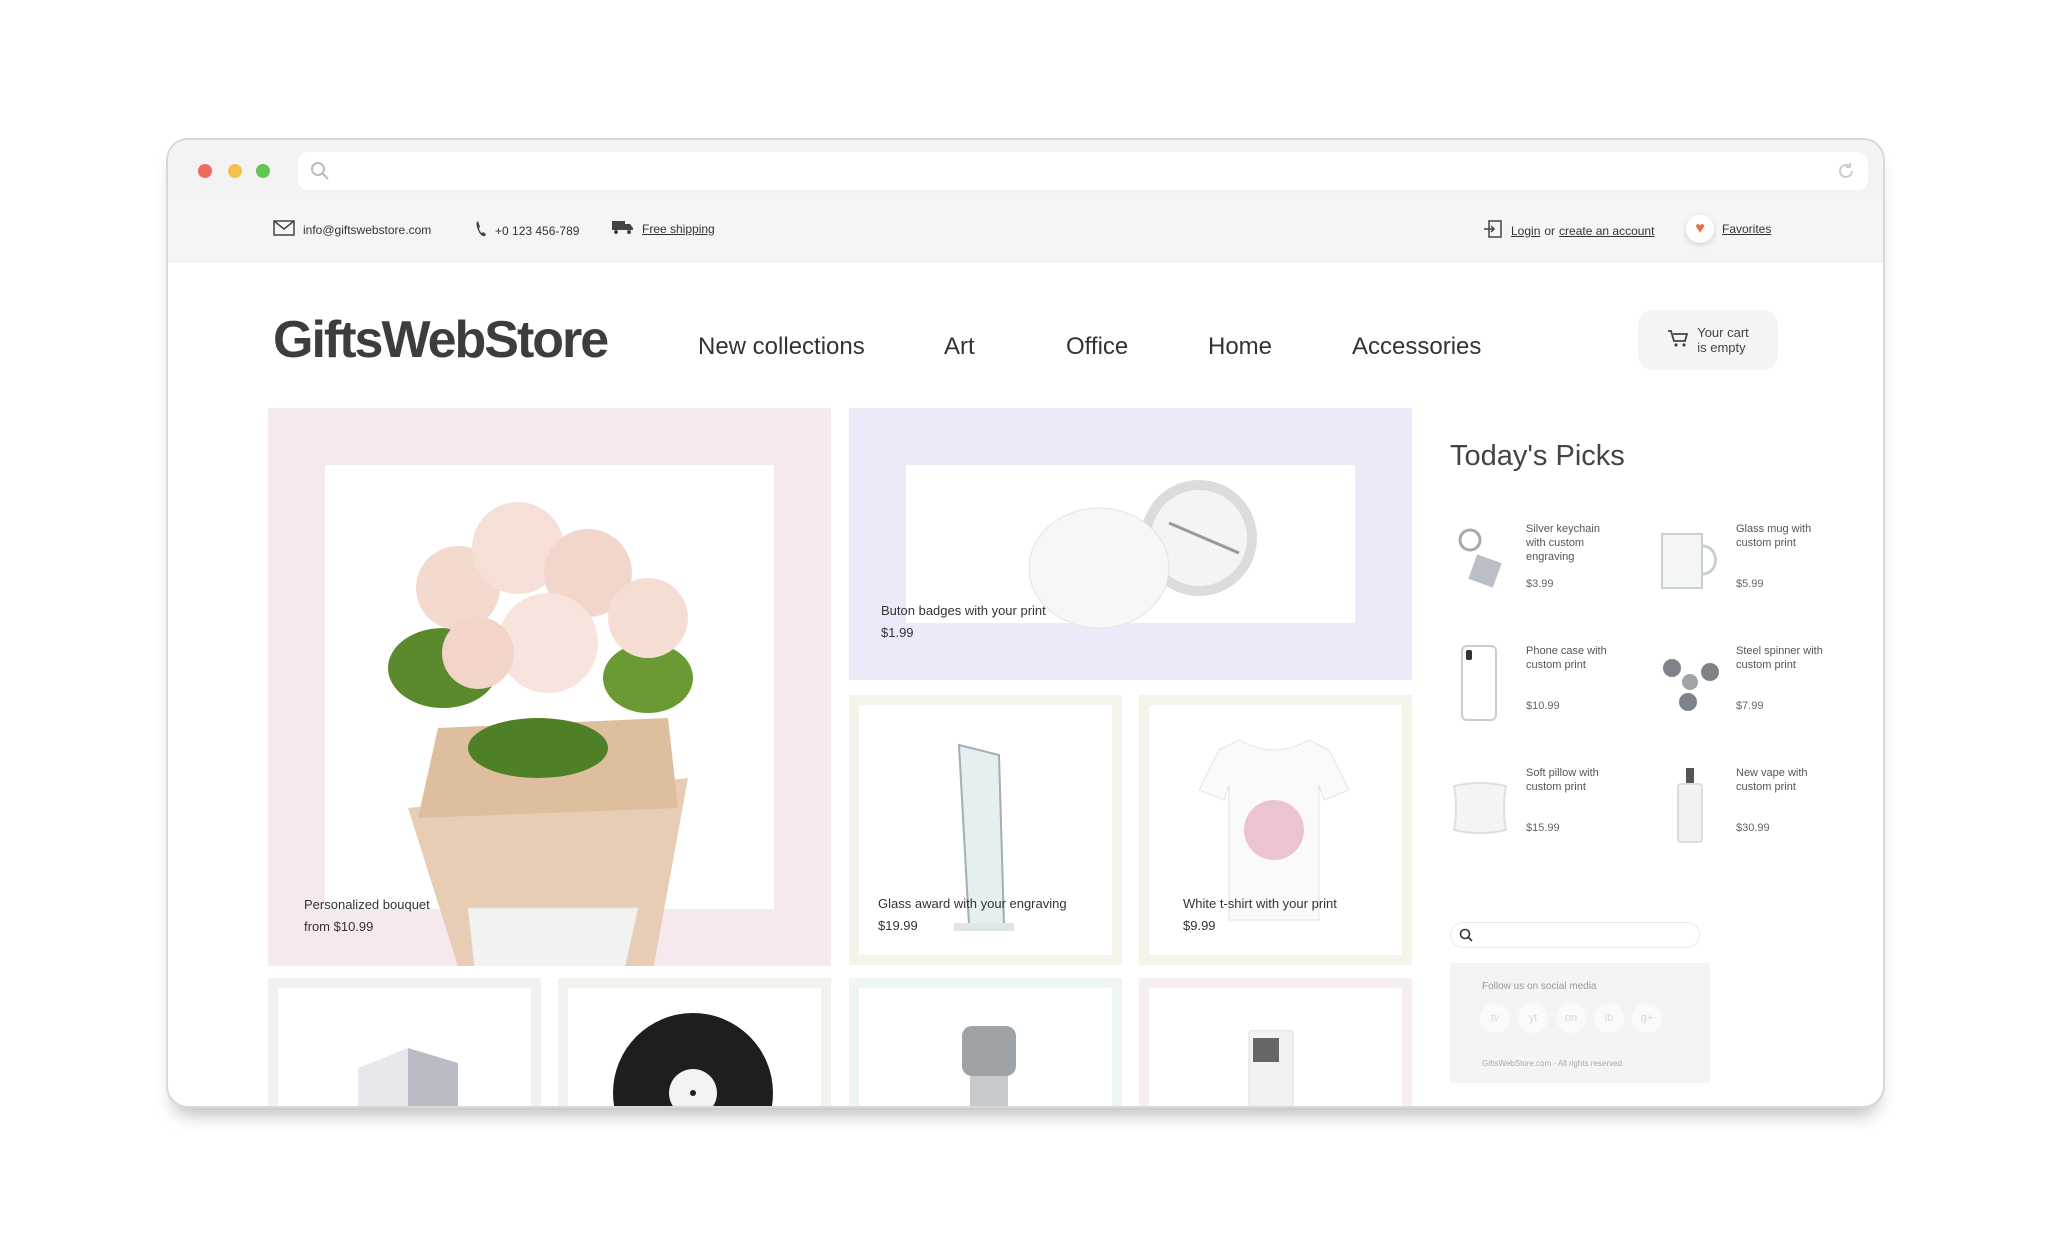 This screenshot has height=1251, width=2048. What do you see at coordinates (1271, 1068) in the screenshot?
I see `device-image` at bounding box center [1271, 1068].